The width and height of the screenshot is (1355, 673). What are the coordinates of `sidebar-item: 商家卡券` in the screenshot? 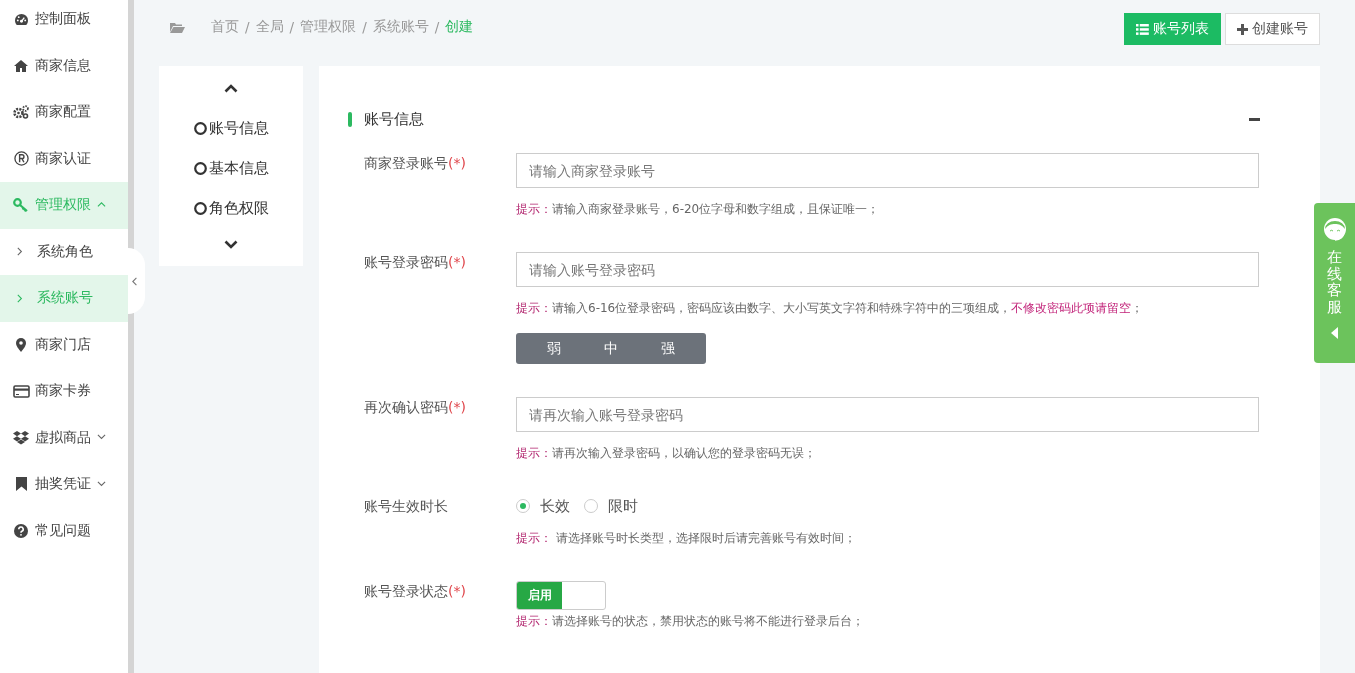 It's located at (64, 391).